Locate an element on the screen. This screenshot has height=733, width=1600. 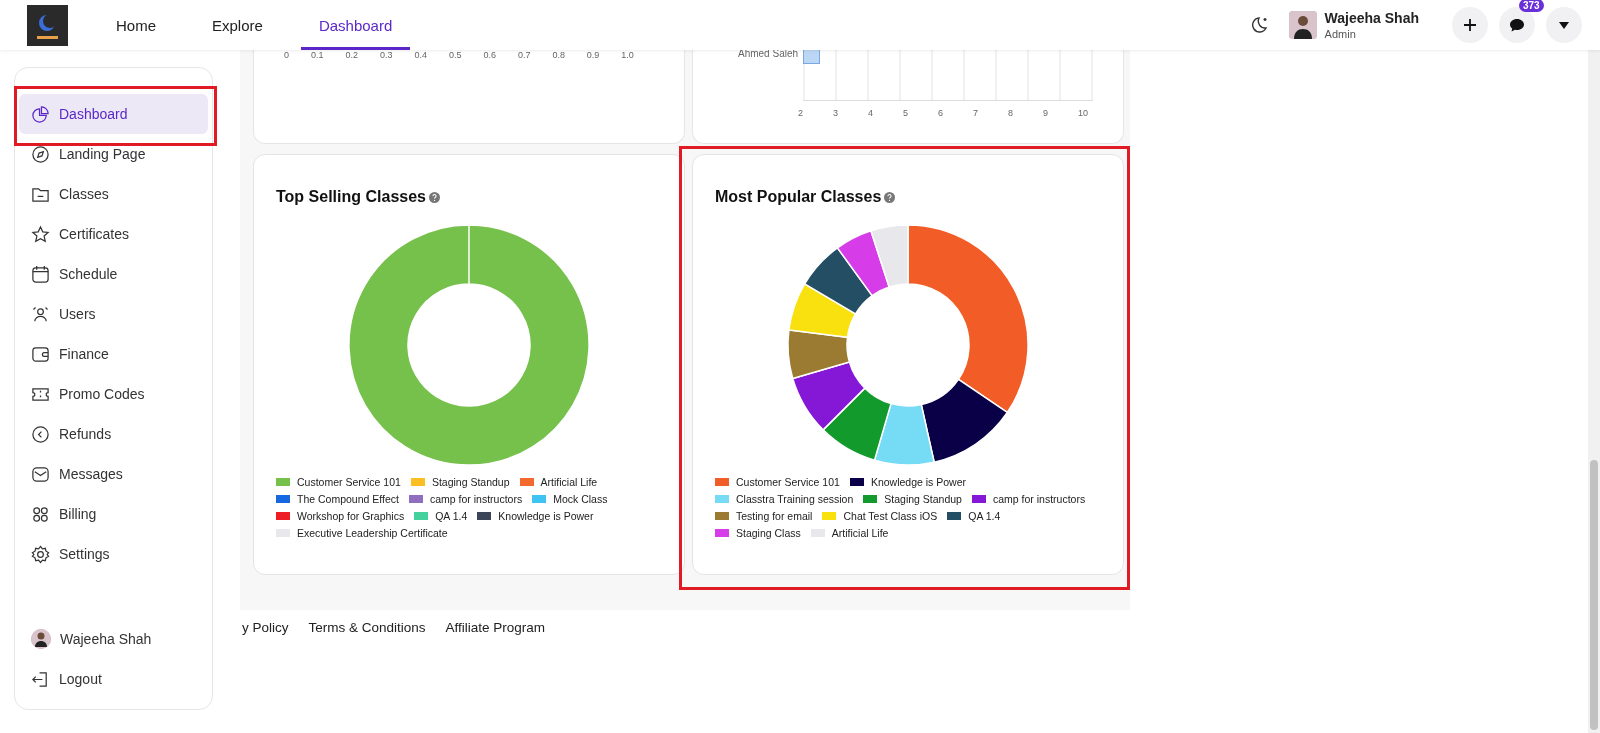
chat-bubble-icon is located at coordinates (1517, 25).